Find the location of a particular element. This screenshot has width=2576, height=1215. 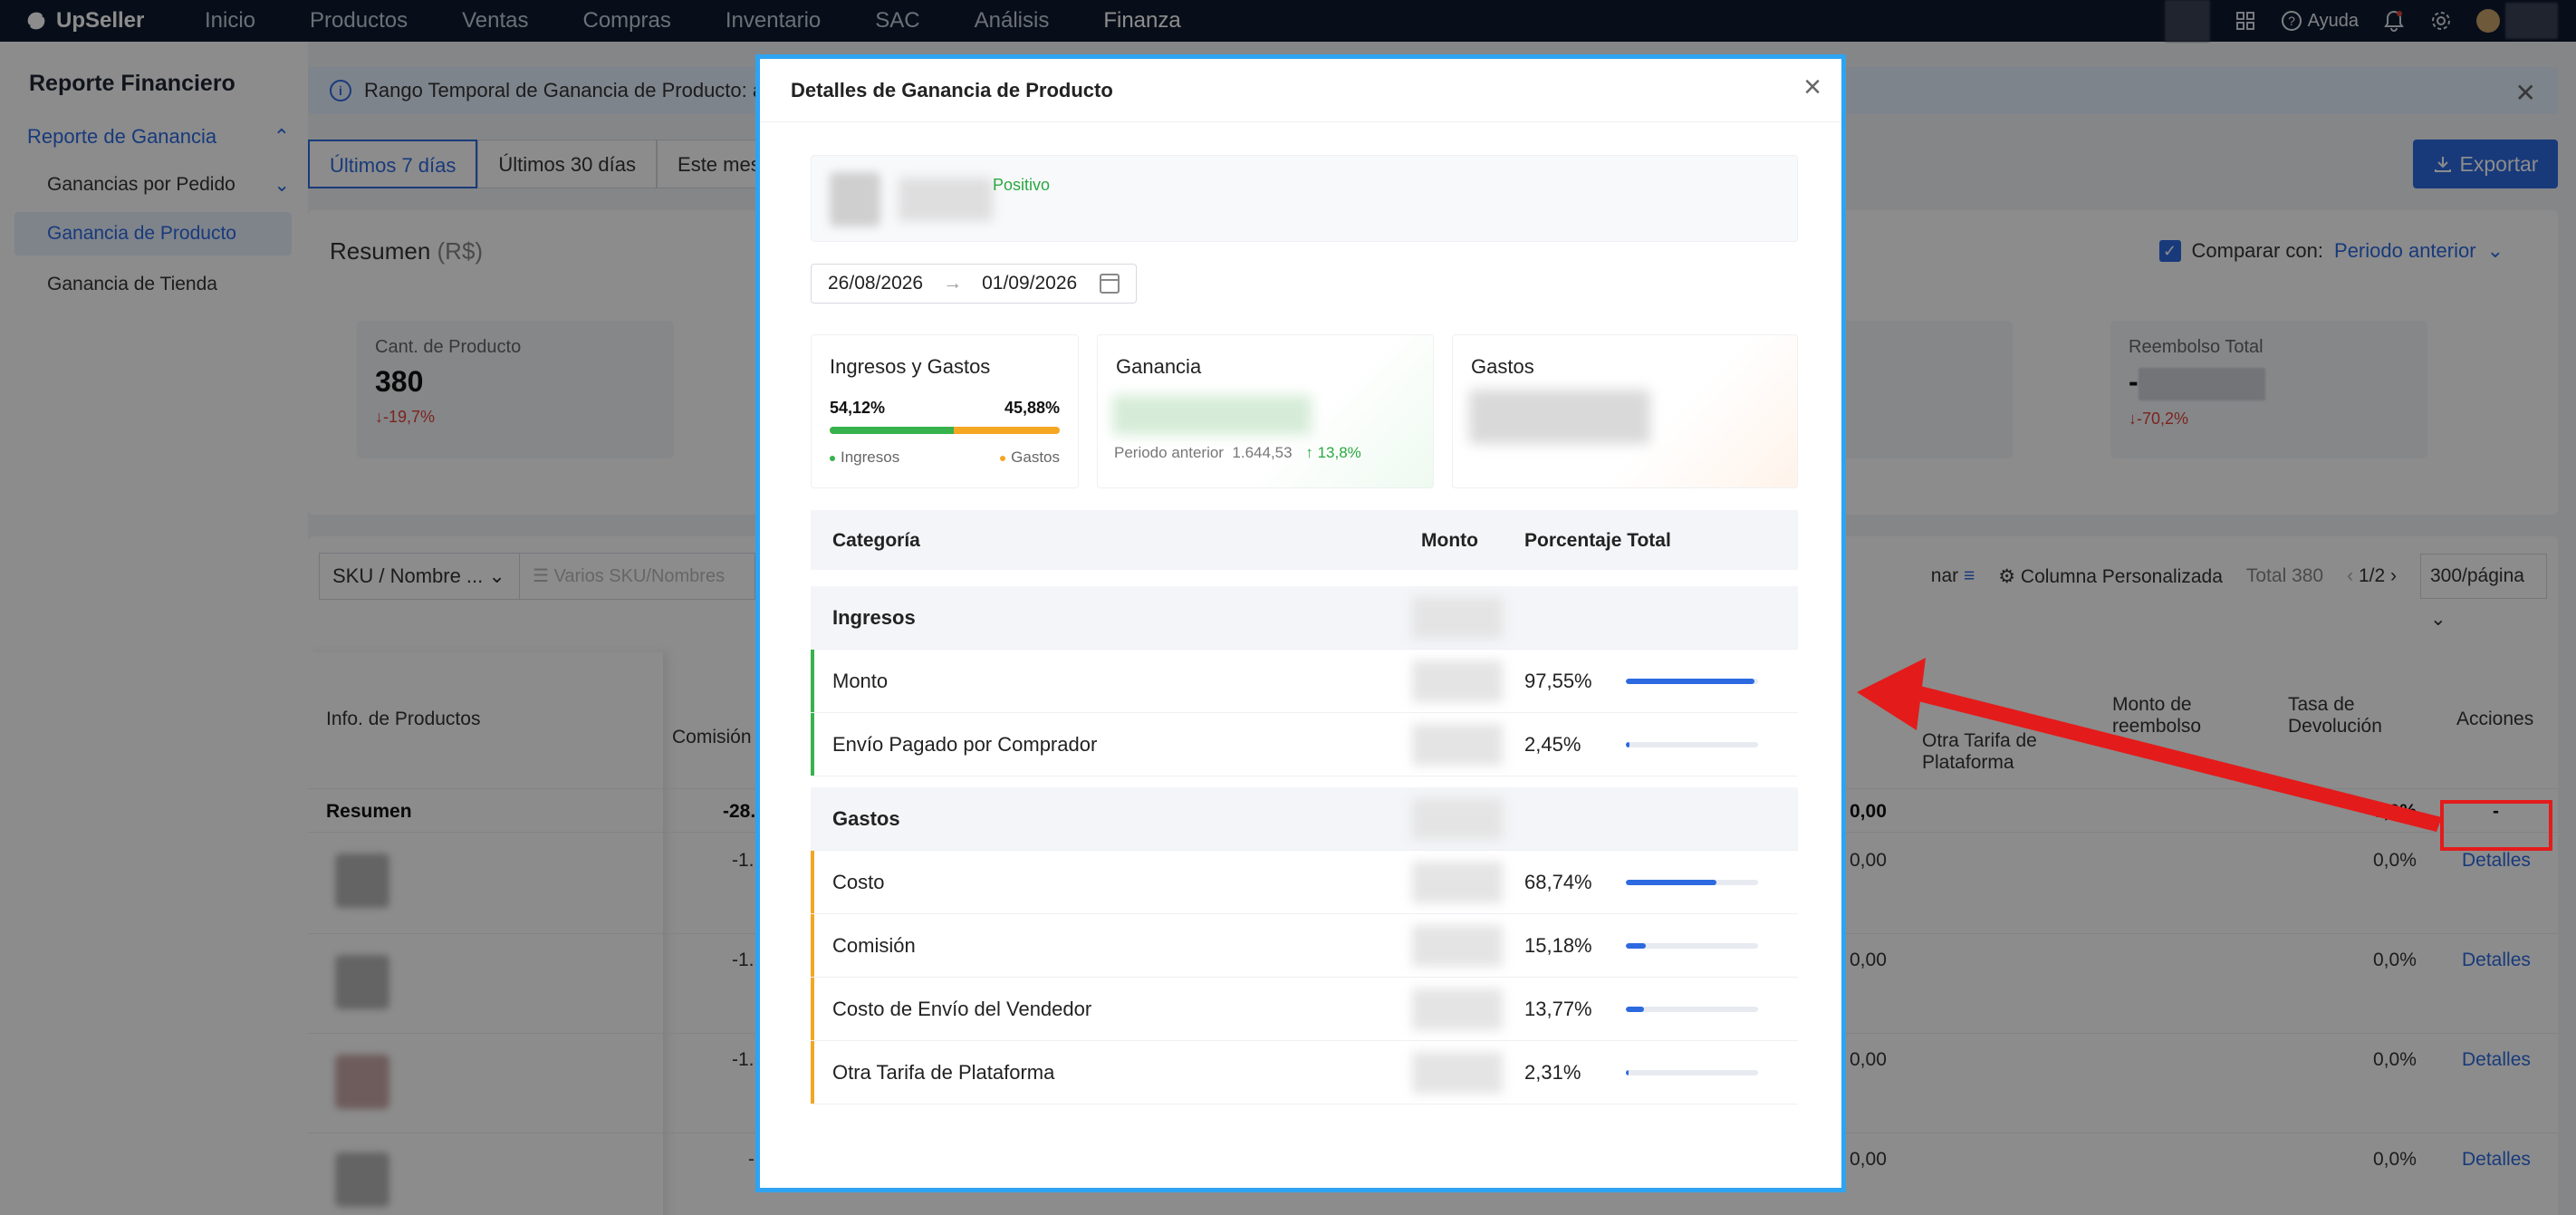

row-pct: 68,74% is located at coordinates (1558, 882).